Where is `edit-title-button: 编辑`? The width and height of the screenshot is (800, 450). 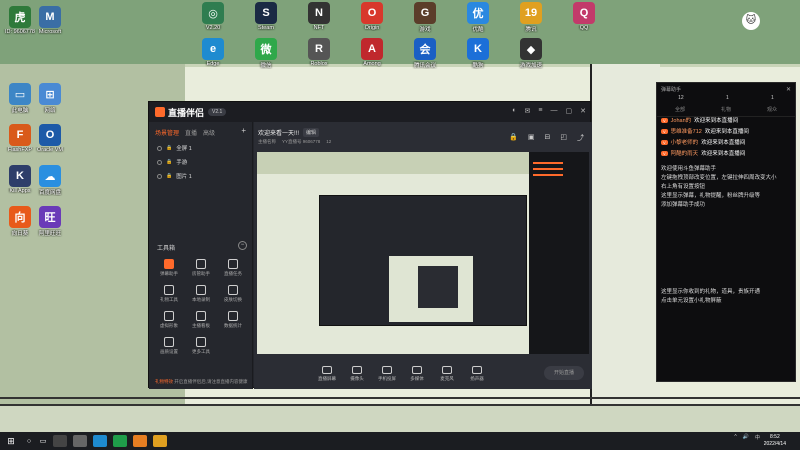
edit-title-button: 编辑 is located at coordinates (311, 132).